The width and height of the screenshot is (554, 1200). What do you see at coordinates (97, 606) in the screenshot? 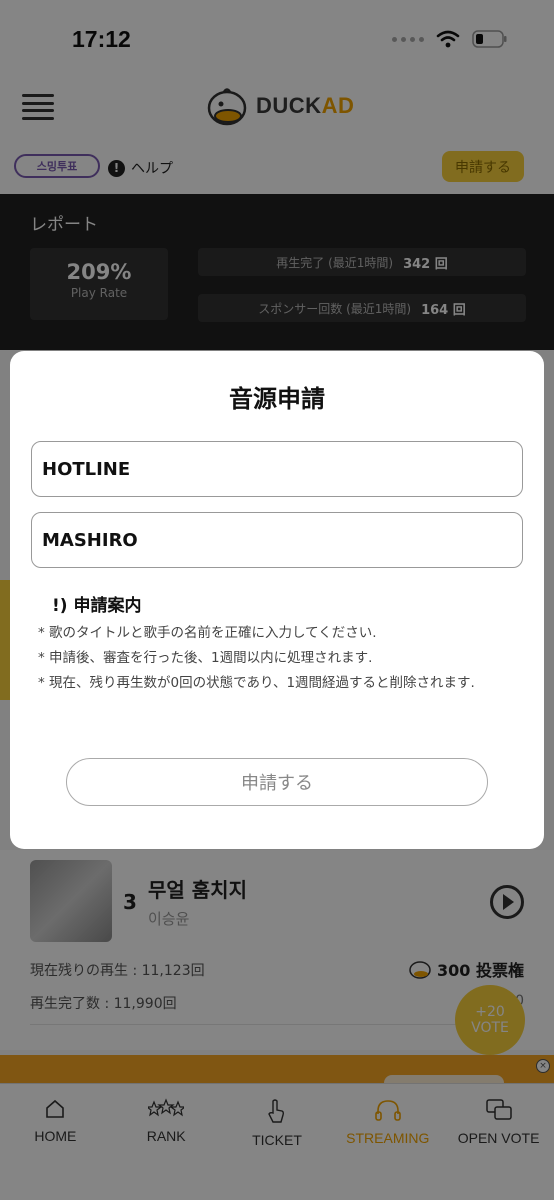
I see `guide-heading: !) 申請案内` at bounding box center [97, 606].